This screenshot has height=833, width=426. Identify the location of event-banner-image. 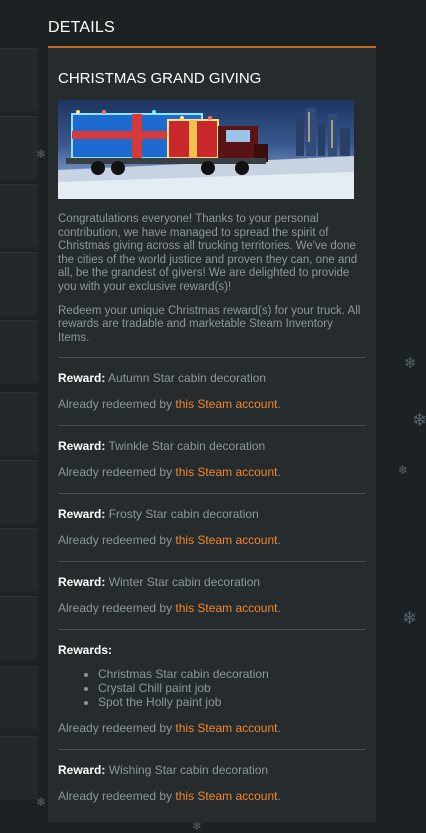
(206, 149).